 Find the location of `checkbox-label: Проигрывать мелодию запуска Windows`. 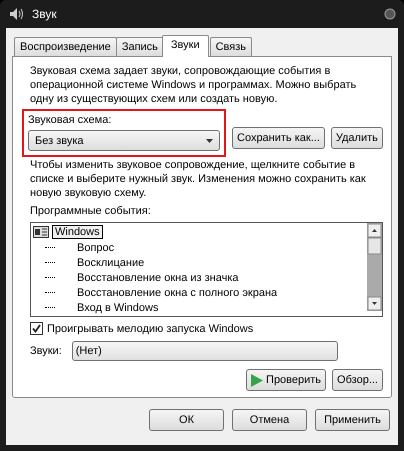

checkbox-label: Проигрывать мелодию запуска Windows is located at coordinates (150, 328).